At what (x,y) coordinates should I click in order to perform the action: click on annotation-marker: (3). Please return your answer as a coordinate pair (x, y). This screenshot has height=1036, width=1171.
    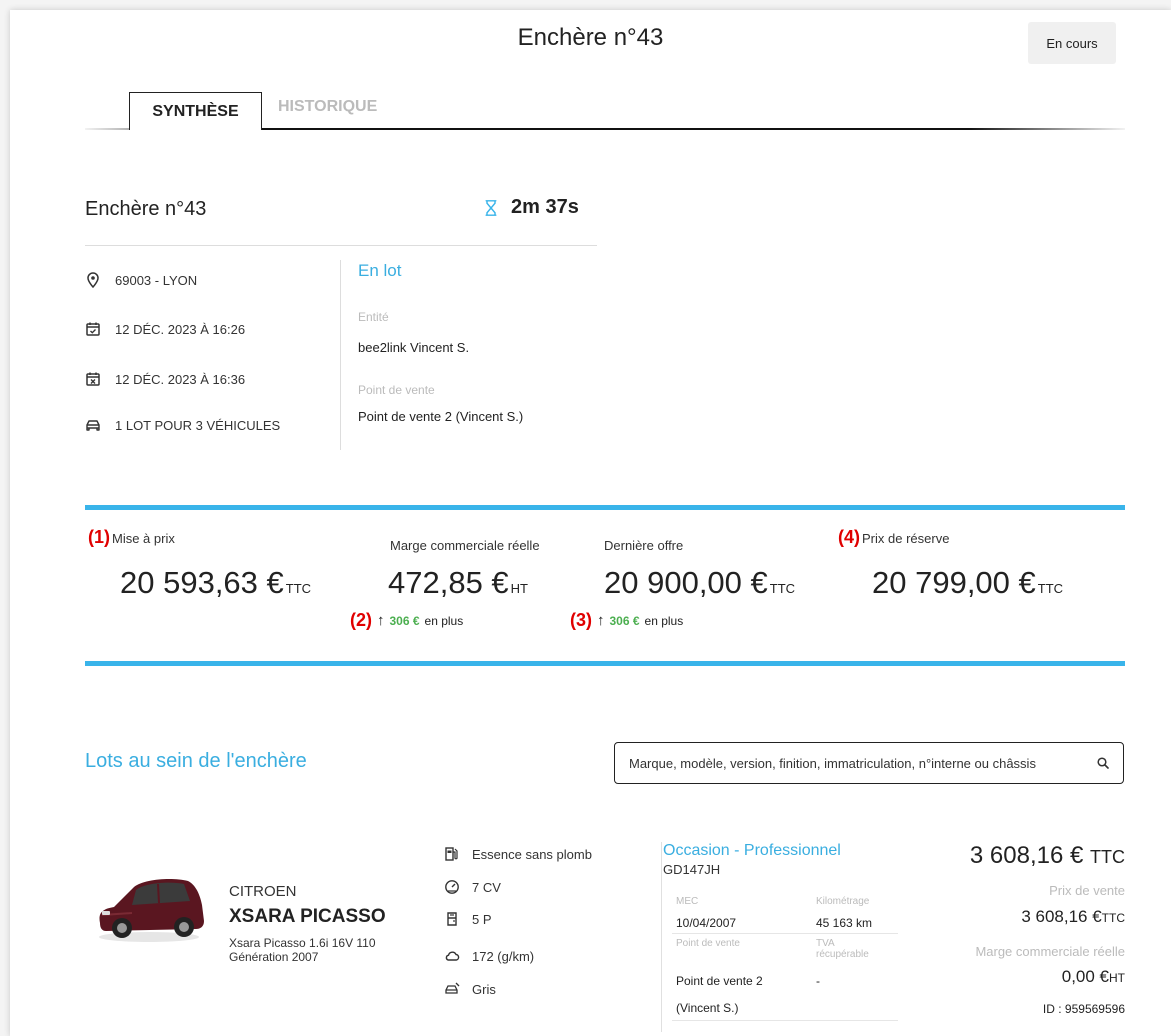
    Looking at the image, I should click on (581, 620).